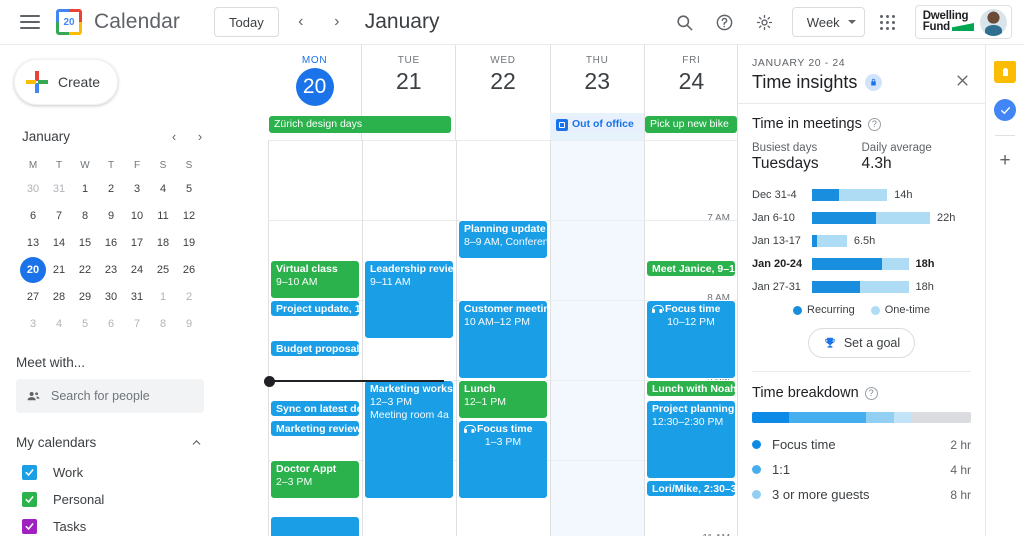  Describe the element at coordinates (163, 216) in the screenshot. I see `mini-calendar-day: 11` at that location.